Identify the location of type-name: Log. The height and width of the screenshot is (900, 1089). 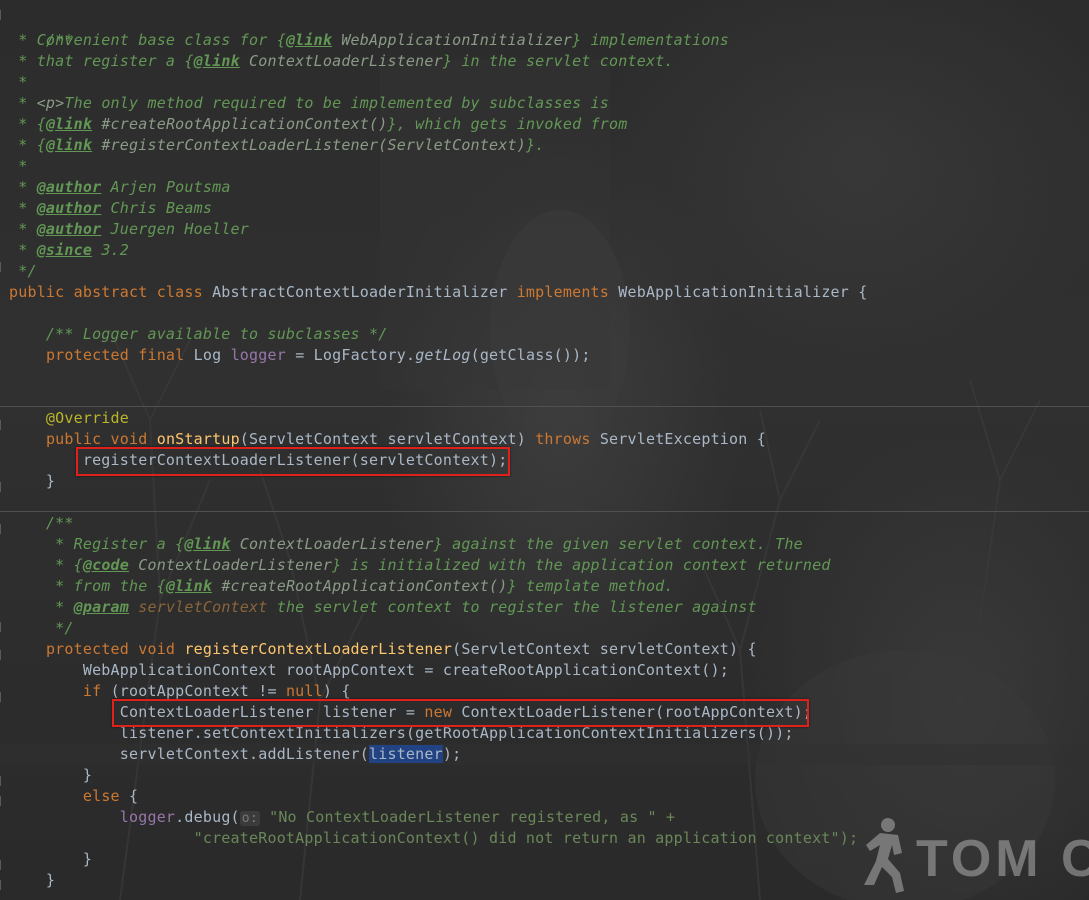
(212, 355).